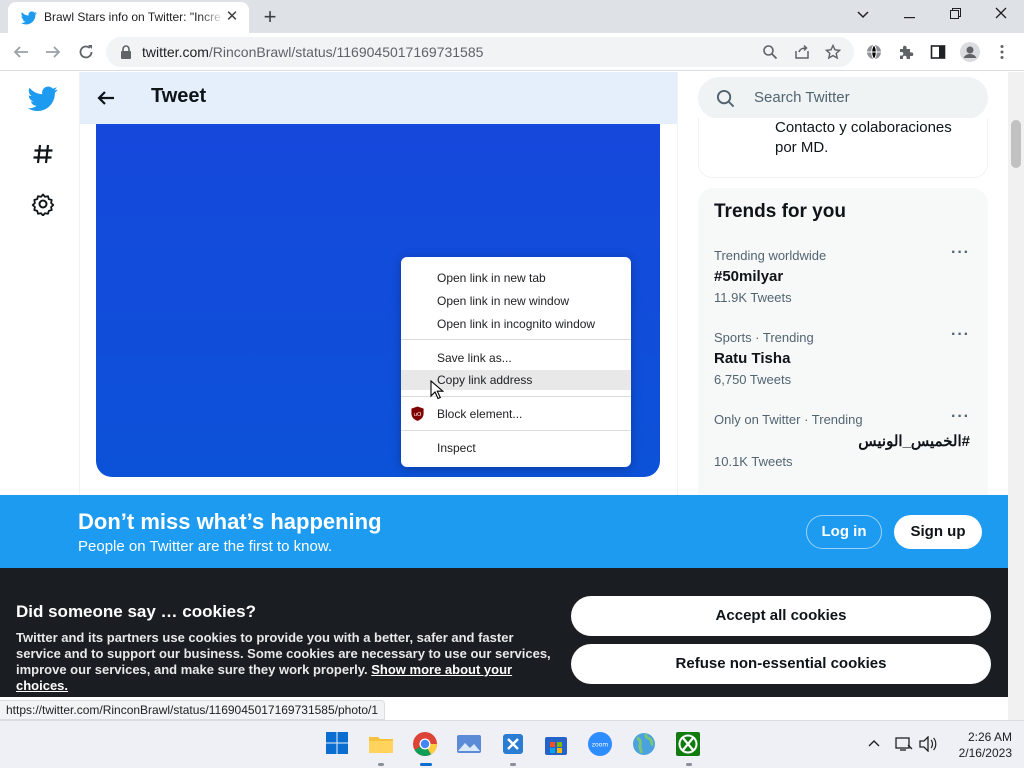 The width and height of the screenshot is (1024, 768). What do you see at coordinates (844, 532) in the screenshot?
I see `login-button: Log in` at bounding box center [844, 532].